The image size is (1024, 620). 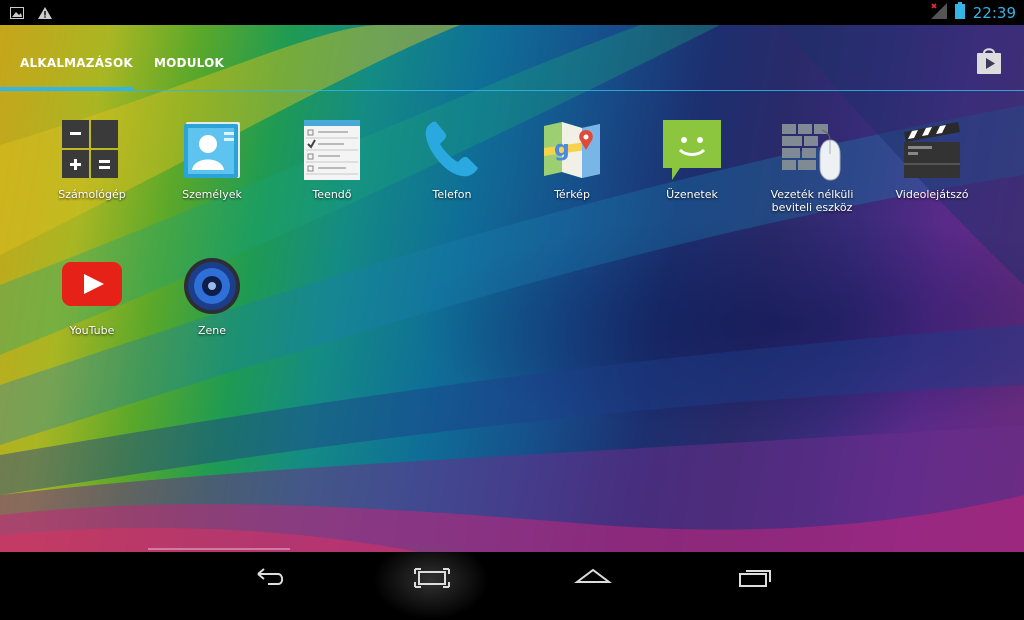 What do you see at coordinates (212, 286) in the screenshot?
I see `music-icon` at bounding box center [212, 286].